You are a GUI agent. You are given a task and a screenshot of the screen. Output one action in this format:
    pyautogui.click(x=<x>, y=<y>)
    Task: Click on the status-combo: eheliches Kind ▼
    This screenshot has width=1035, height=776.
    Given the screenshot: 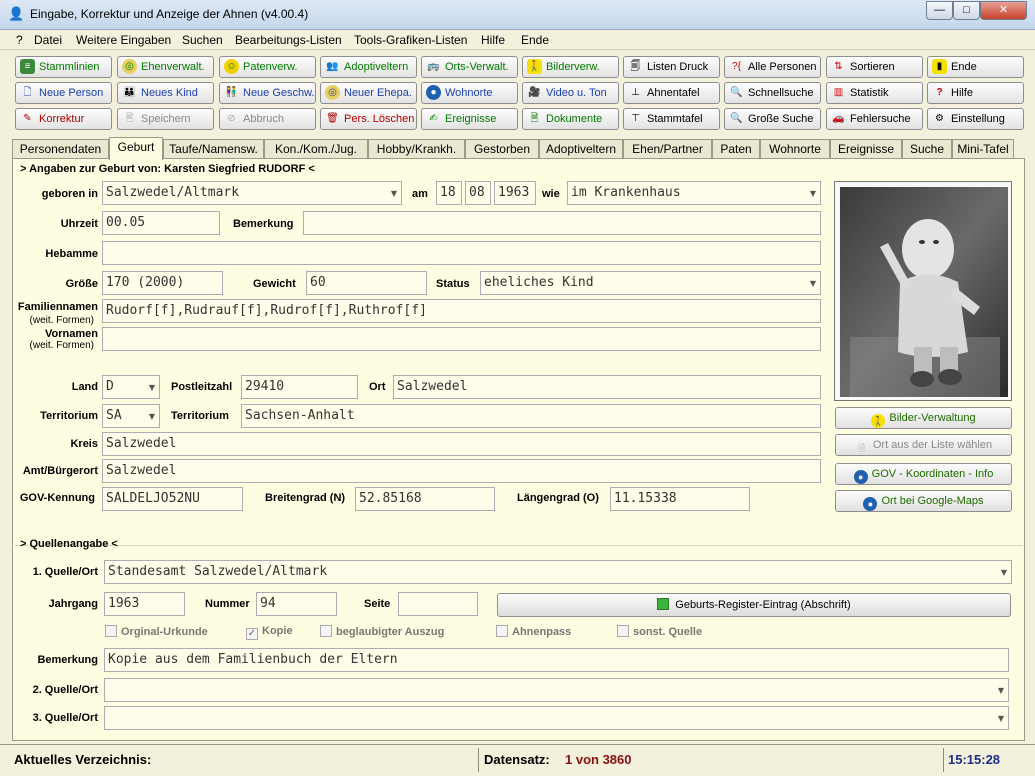 What is the action you would take?
    pyautogui.click(x=650, y=283)
    